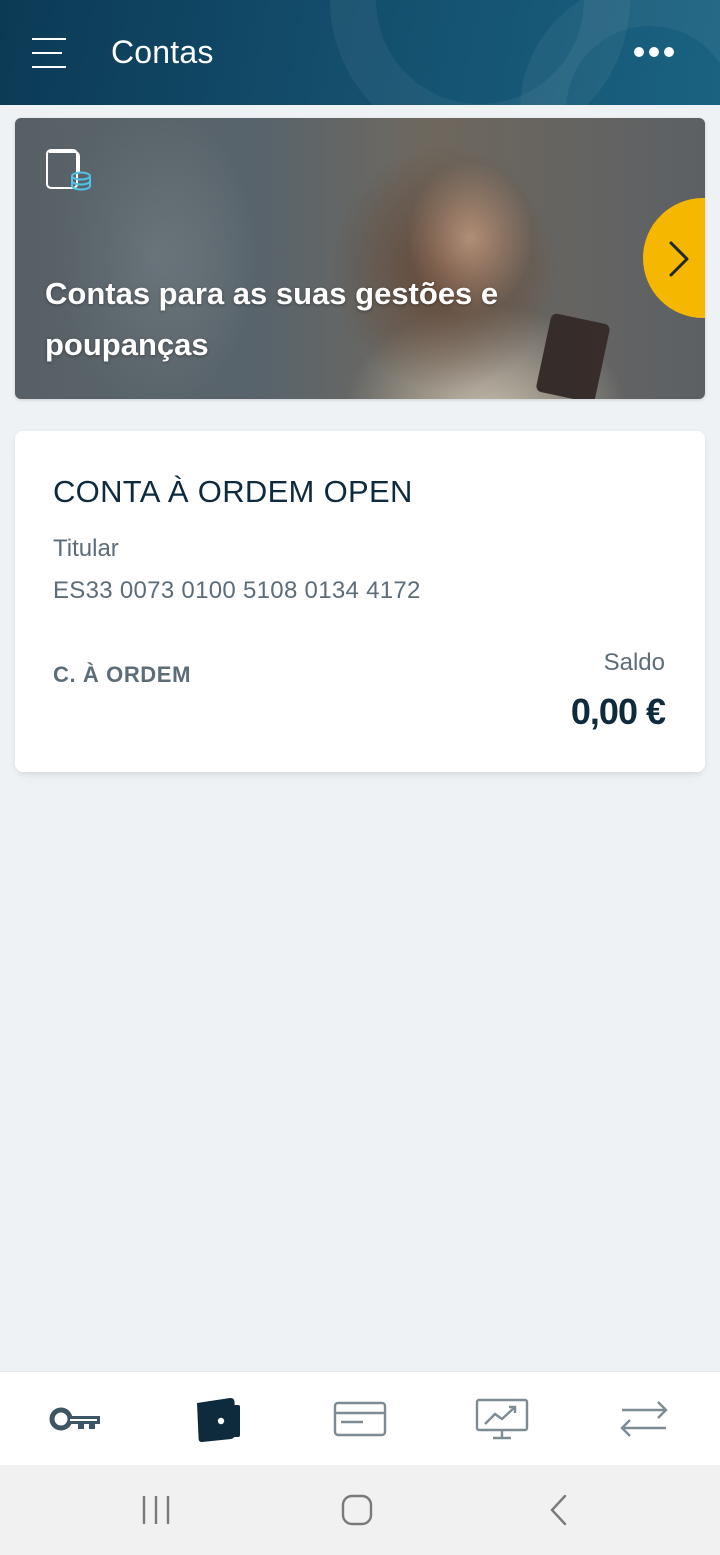 This screenshot has height=1555, width=720. I want to click on tab-keys, so click(76, 1419).